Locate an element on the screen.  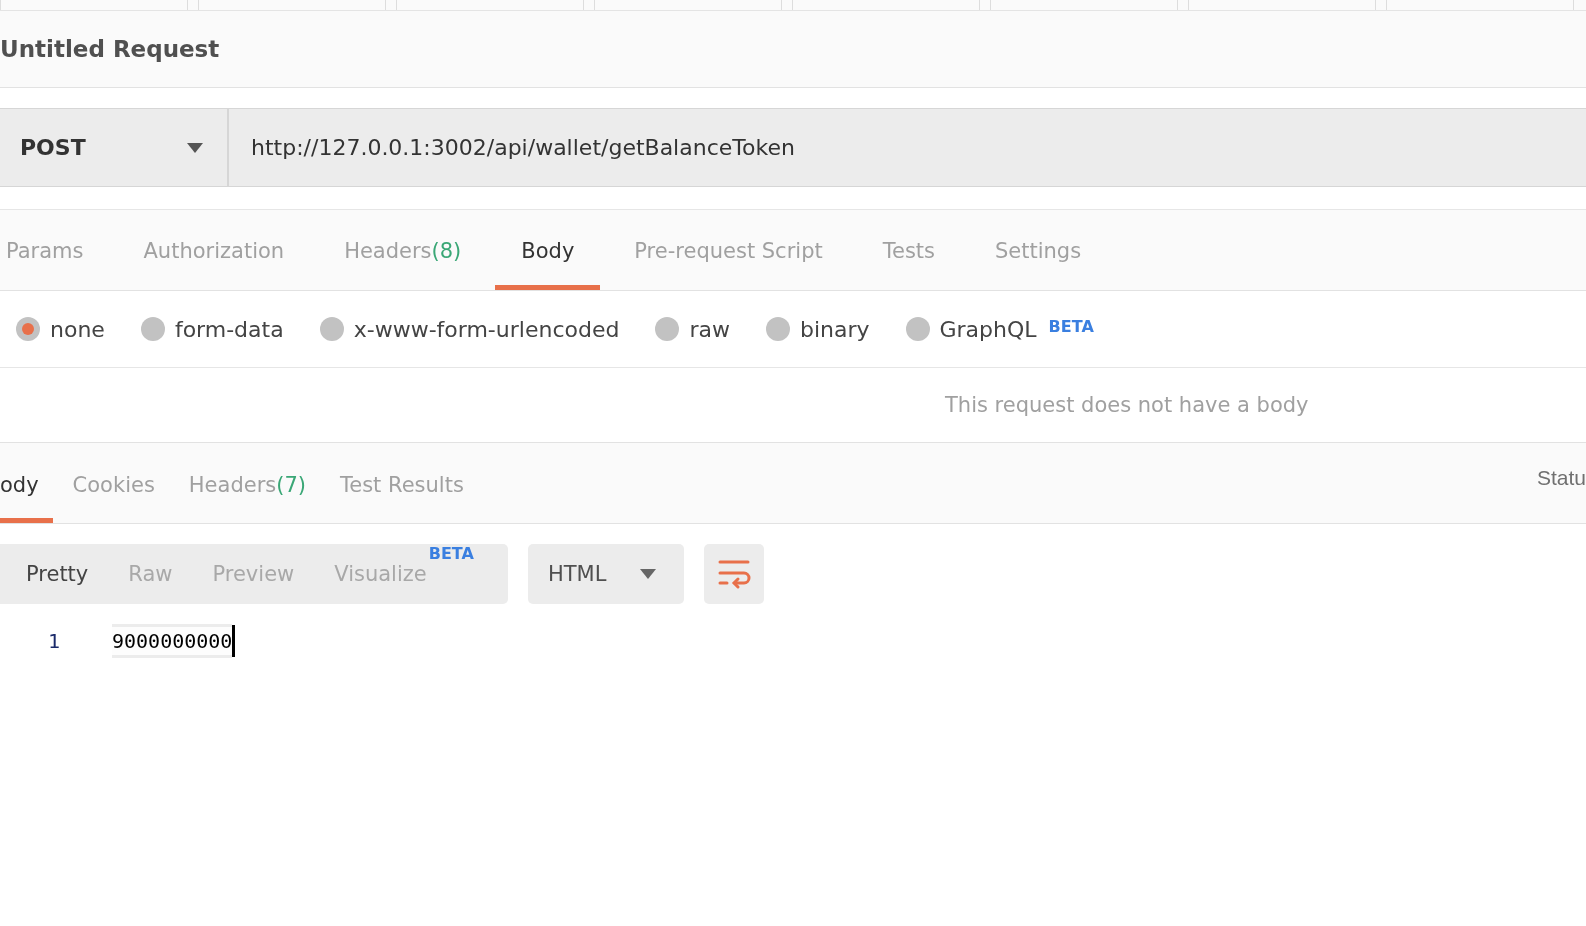
text-cursor is located at coordinates (234, 641).